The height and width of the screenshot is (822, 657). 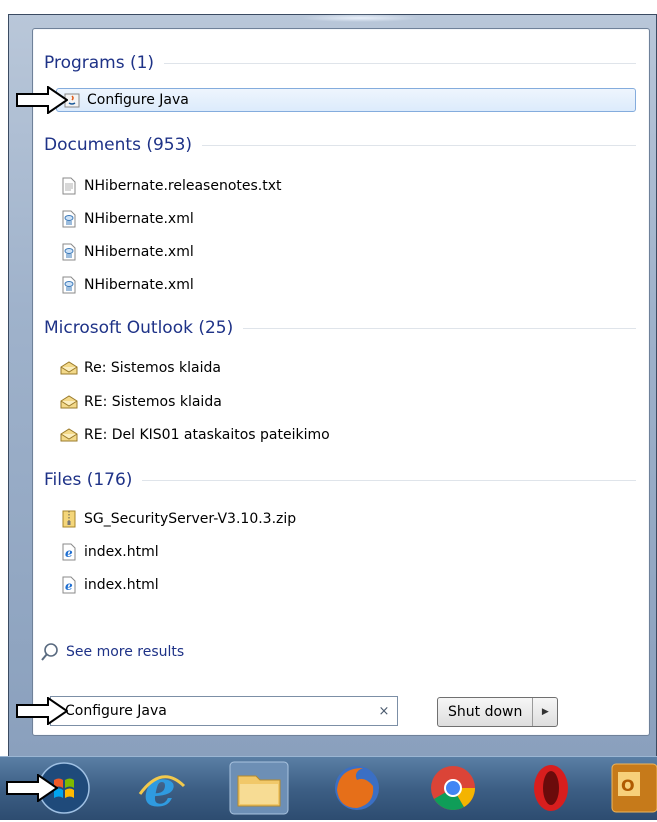 What do you see at coordinates (340, 480) in the screenshot?
I see `group-header-files: Files (176)` at bounding box center [340, 480].